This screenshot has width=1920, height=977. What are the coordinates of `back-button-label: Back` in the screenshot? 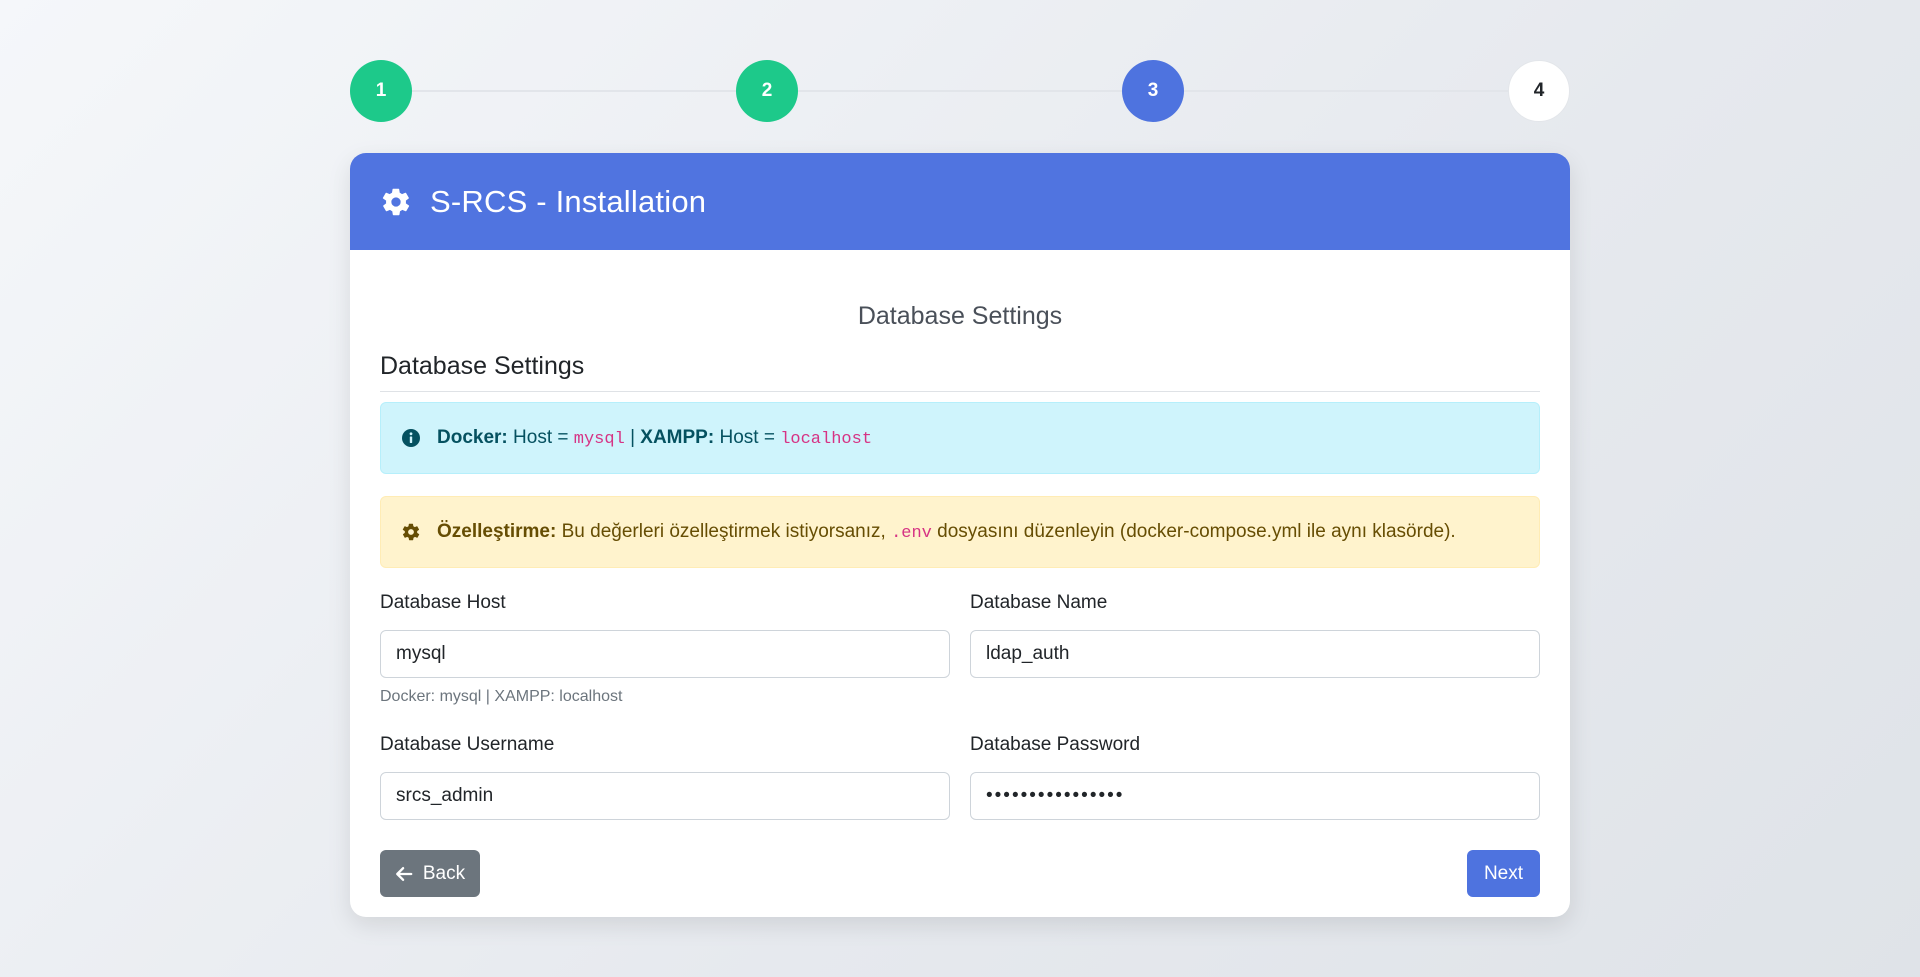 It's located at (444, 873).